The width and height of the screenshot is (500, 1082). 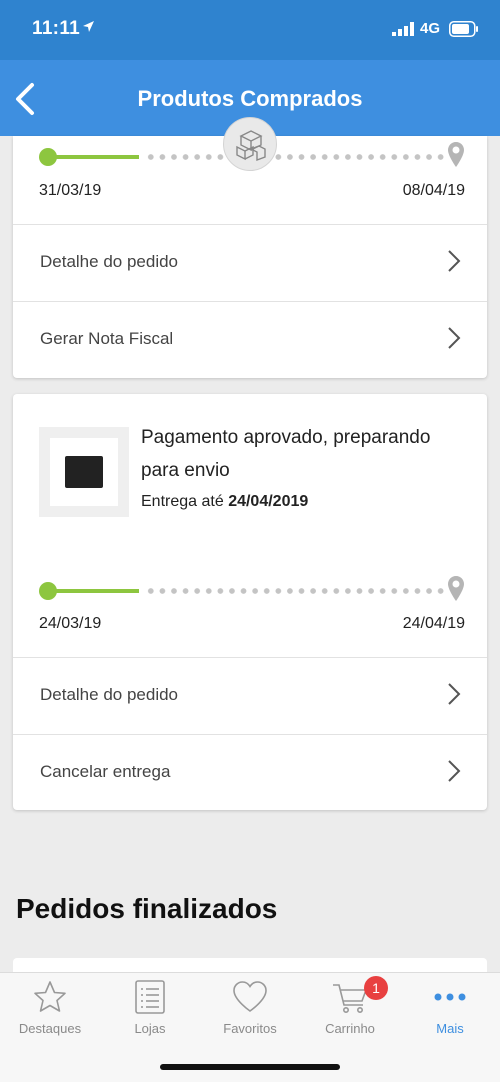 I want to click on cancel-delivery-label: Cancelar entrega, so click(x=105, y=771).